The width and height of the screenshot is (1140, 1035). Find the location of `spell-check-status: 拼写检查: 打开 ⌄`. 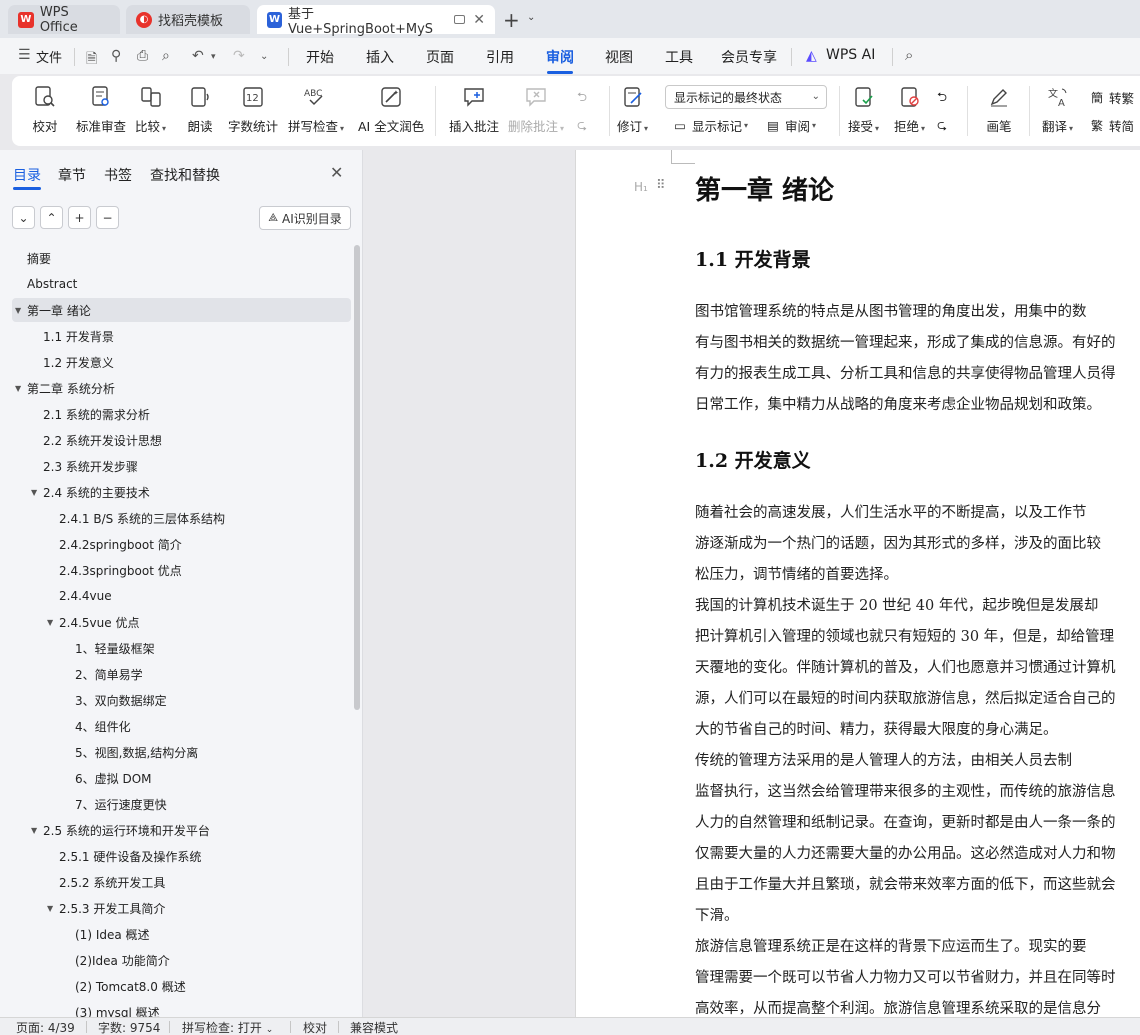

spell-check-status: 拼写检查: 打开 ⌄ is located at coordinates (227, 1027).